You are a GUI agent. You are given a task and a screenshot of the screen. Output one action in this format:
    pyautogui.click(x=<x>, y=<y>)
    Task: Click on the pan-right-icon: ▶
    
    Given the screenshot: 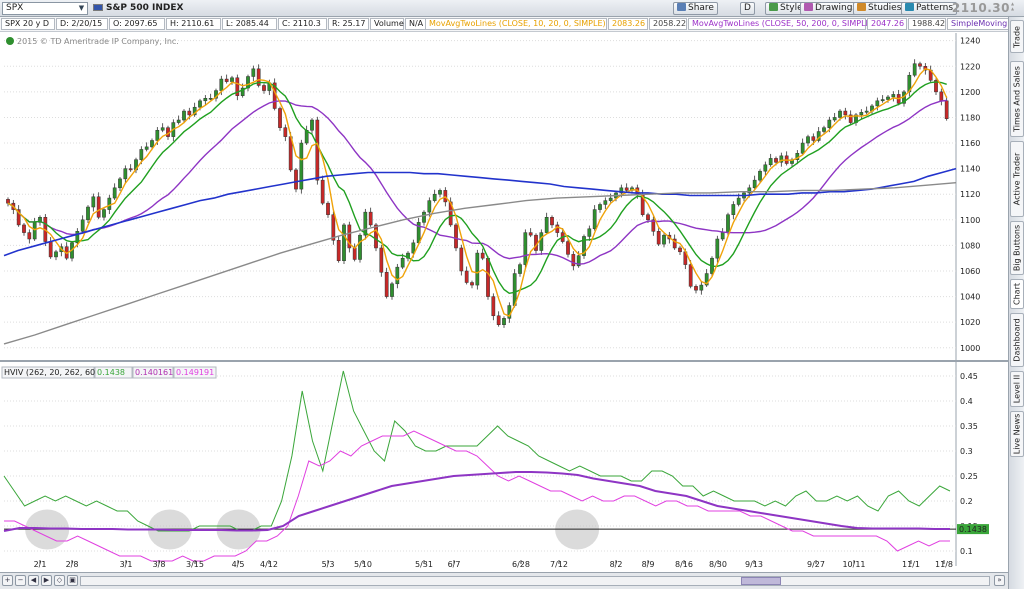 What is the action you would take?
    pyautogui.click(x=46, y=580)
    